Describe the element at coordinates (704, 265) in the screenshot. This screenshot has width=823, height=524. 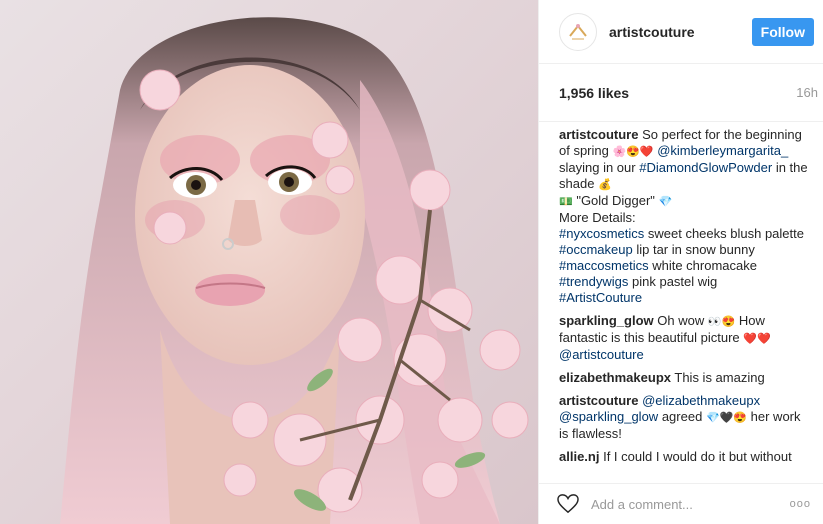
I see `caption-text: white chromacake` at that location.